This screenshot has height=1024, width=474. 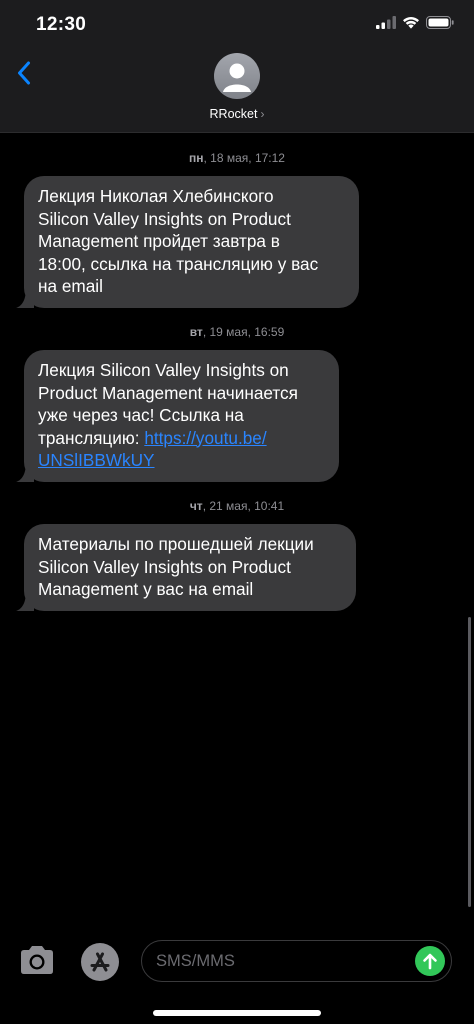 I want to click on chevron-left-icon, so click(x=24, y=73).